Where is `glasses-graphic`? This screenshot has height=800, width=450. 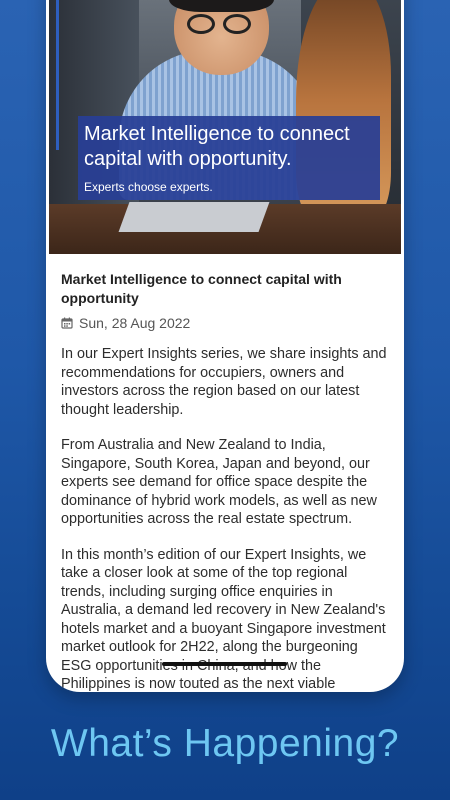 glasses-graphic is located at coordinates (222, 24).